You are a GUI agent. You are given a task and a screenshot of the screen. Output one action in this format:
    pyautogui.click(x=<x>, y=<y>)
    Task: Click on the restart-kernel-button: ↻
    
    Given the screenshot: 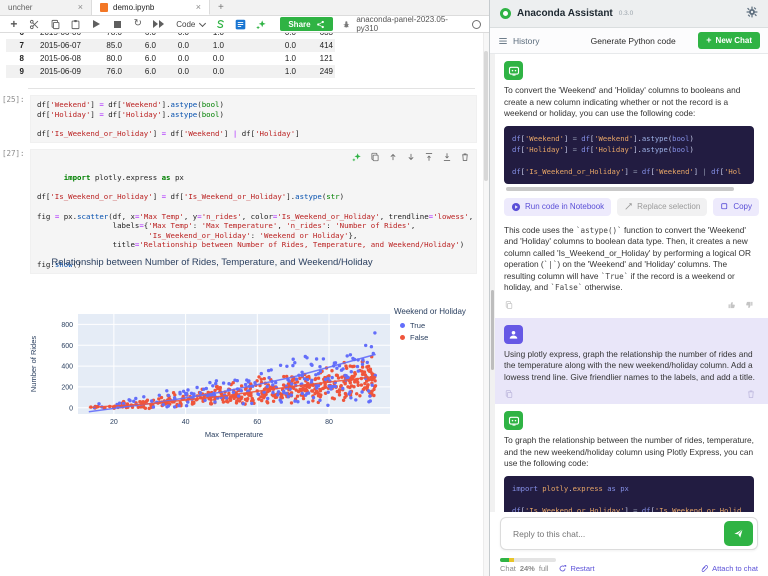 What is the action you would take?
    pyautogui.click(x=138, y=24)
    